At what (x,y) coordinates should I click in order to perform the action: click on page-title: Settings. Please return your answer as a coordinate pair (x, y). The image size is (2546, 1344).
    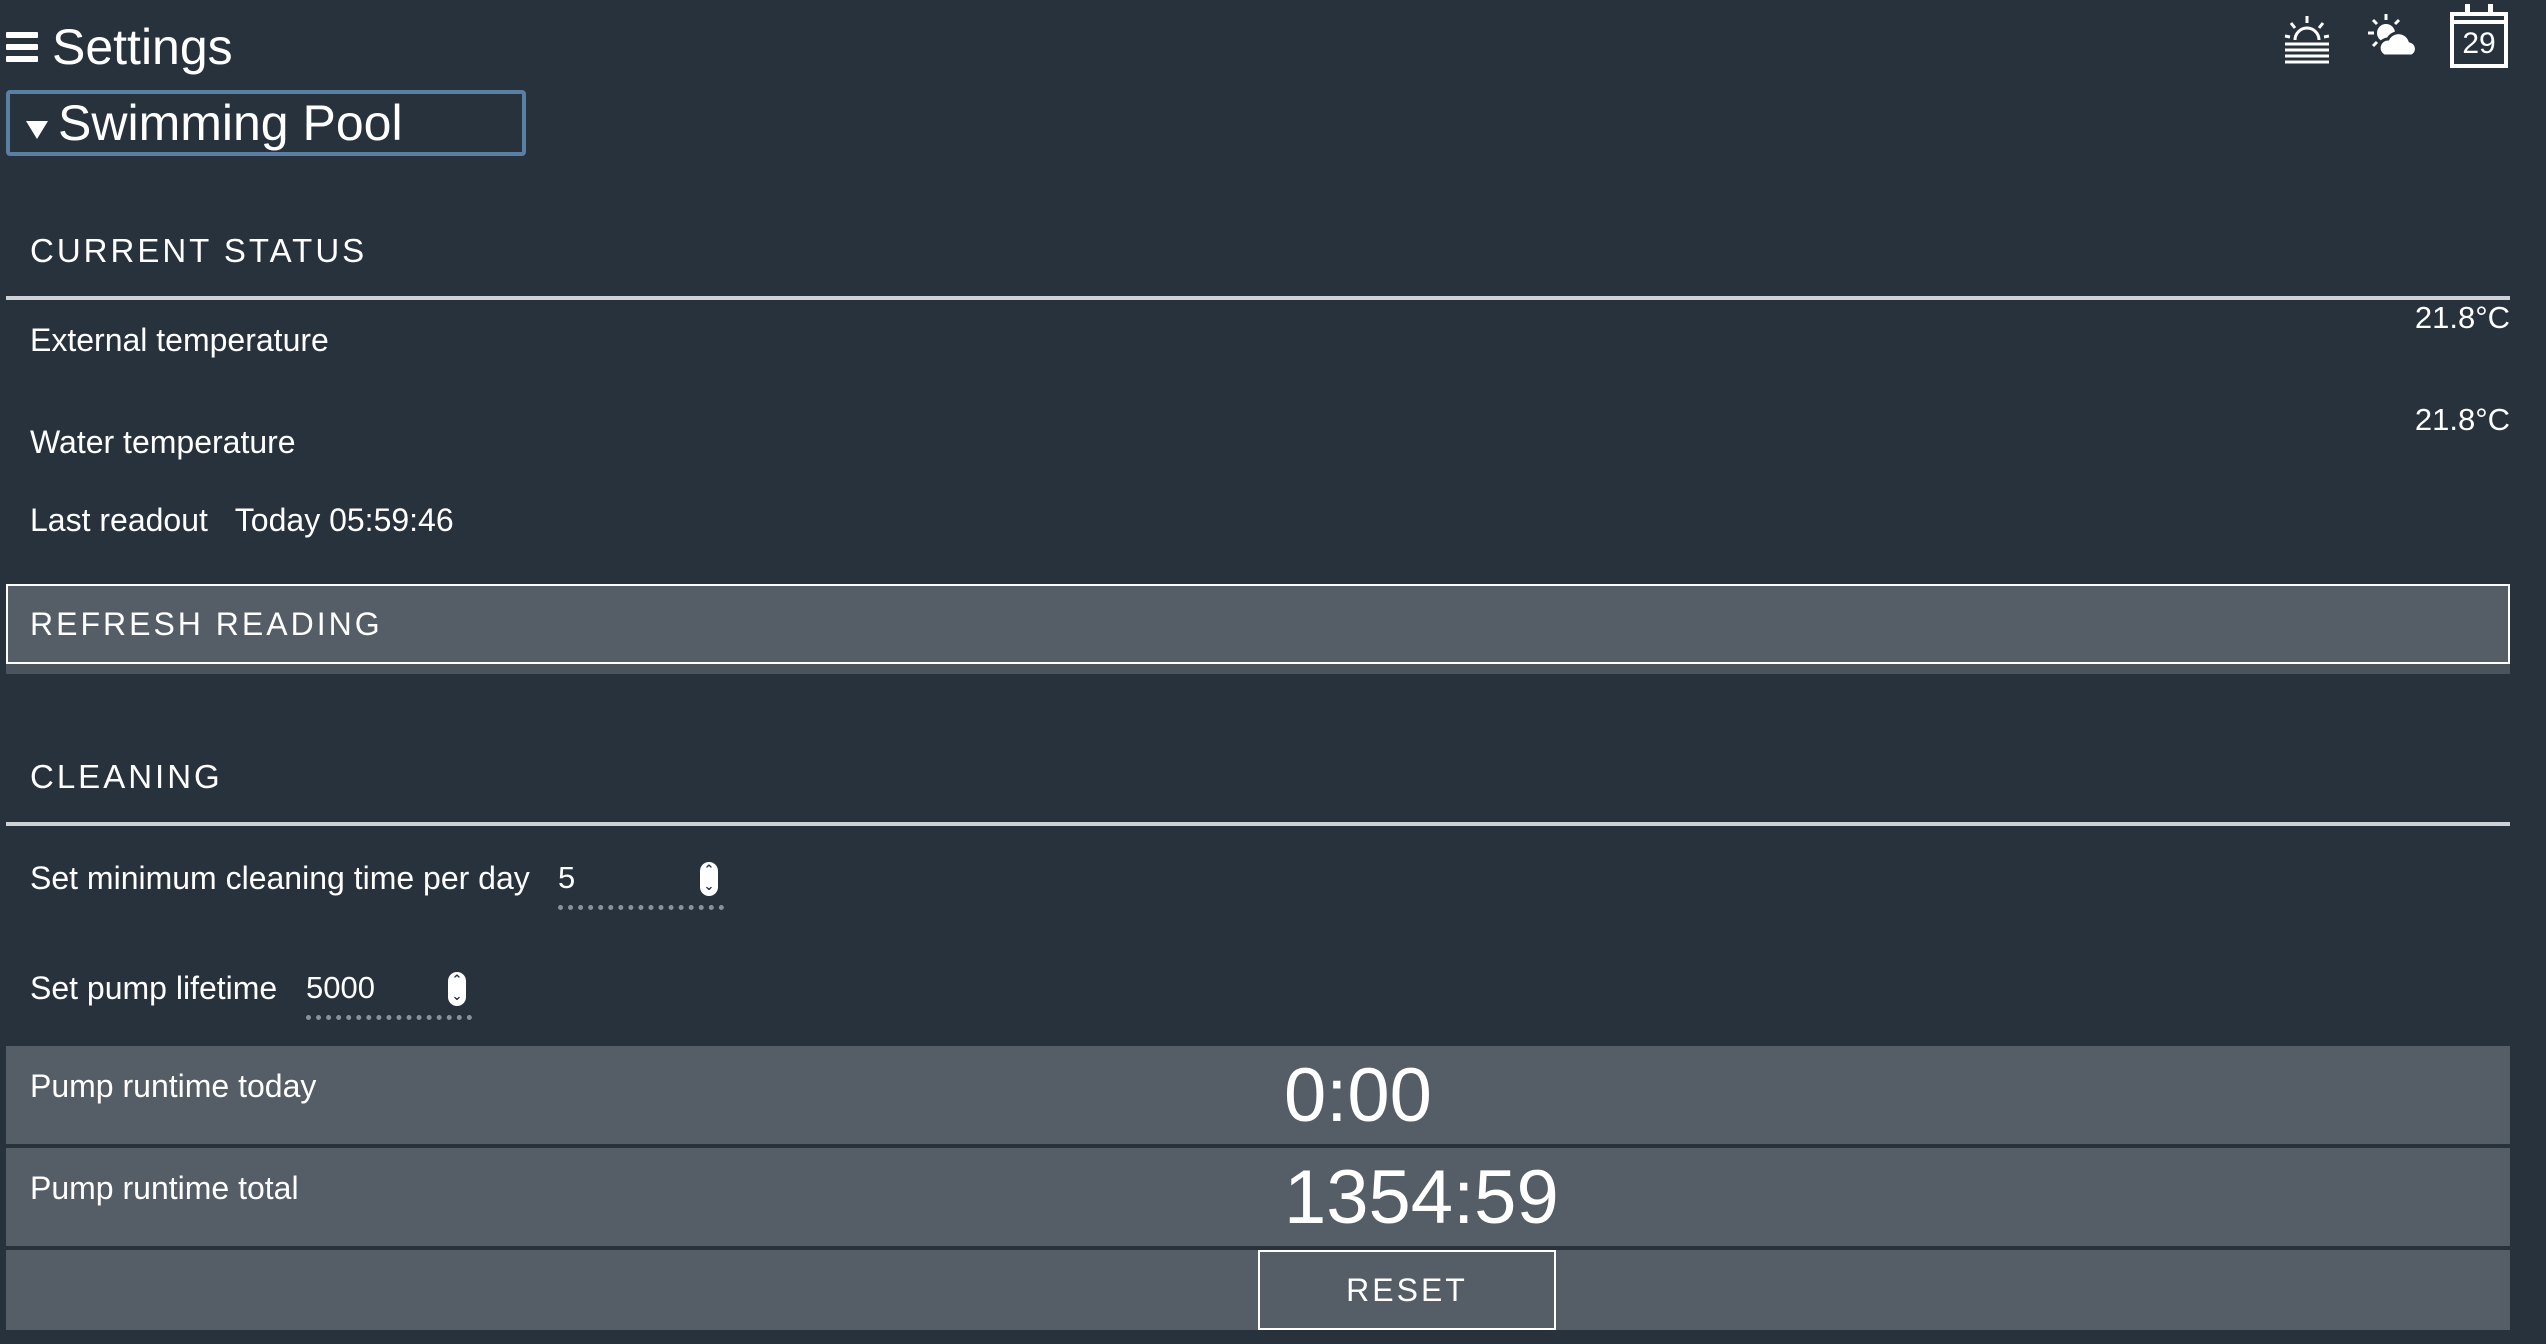
    Looking at the image, I should click on (142, 47).